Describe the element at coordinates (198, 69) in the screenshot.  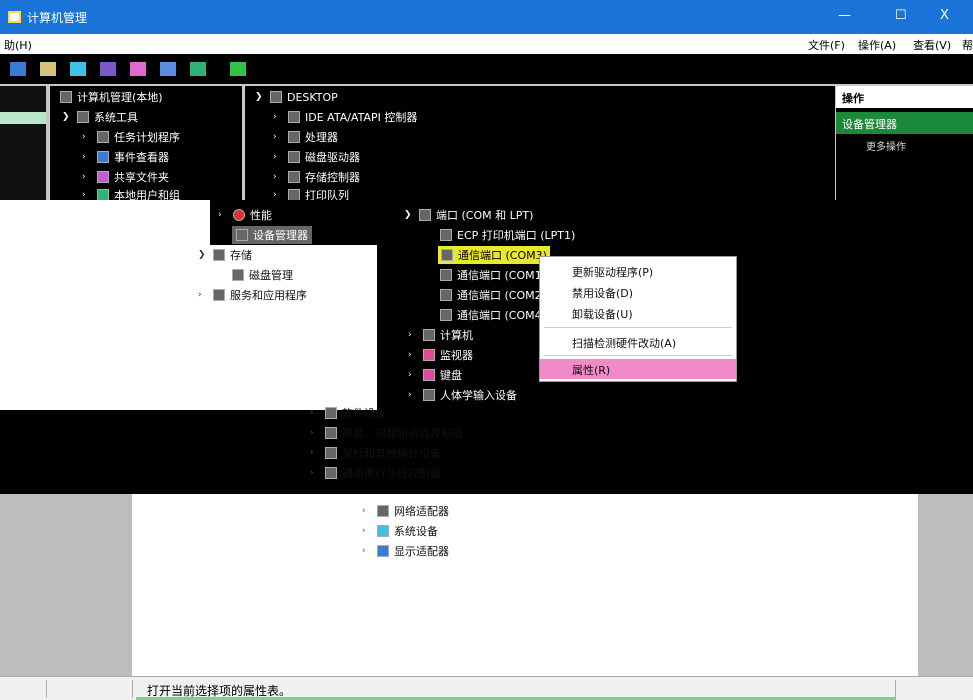
I see `scan-icon` at that location.